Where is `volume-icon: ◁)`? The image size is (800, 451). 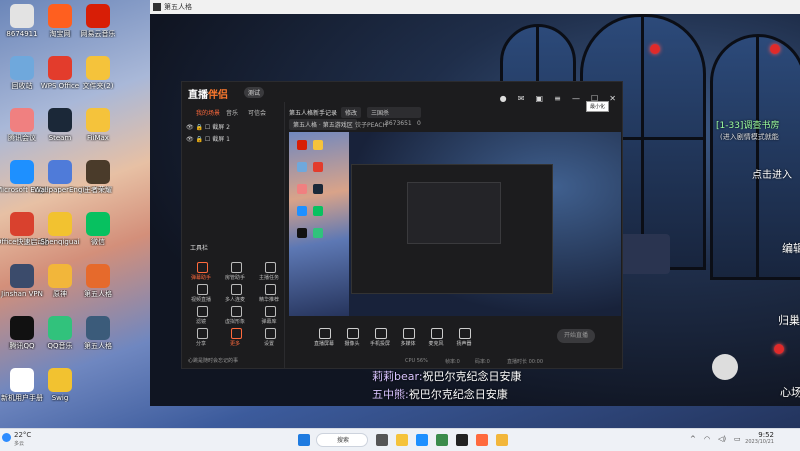 volume-icon: ◁) is located at coordinates (722, 439).